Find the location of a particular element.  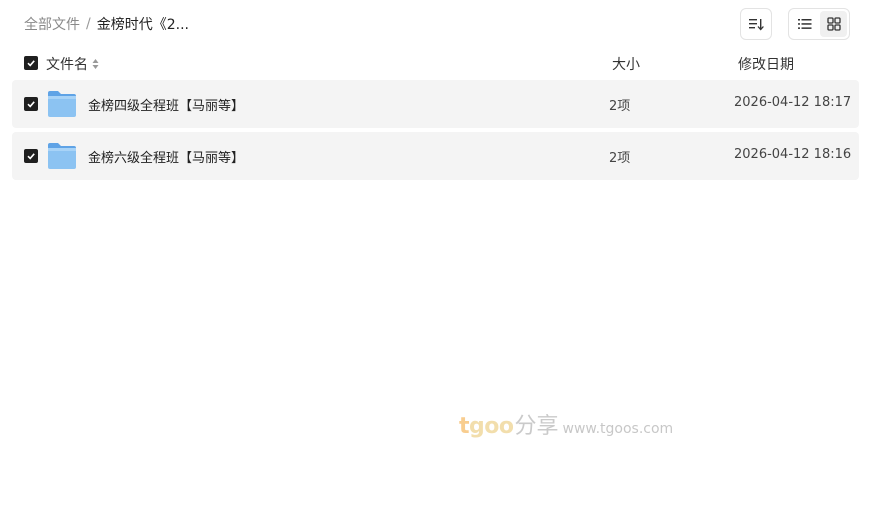

row-name: 金榜四级全程班【马丽等】 is located at coordinates (166, 104).